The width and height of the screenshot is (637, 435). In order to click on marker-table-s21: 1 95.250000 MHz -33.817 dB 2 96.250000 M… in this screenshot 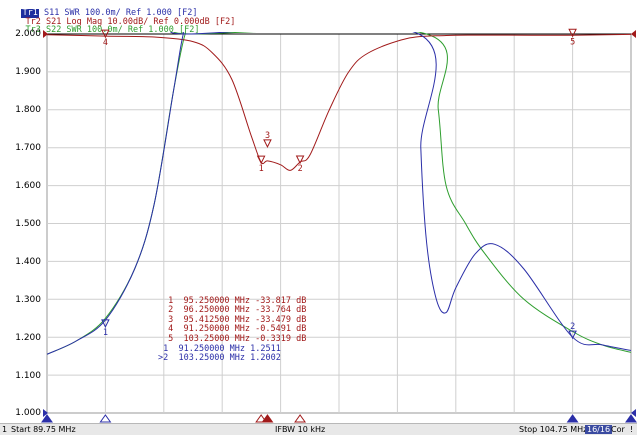, I will do `click(235, 320)`.